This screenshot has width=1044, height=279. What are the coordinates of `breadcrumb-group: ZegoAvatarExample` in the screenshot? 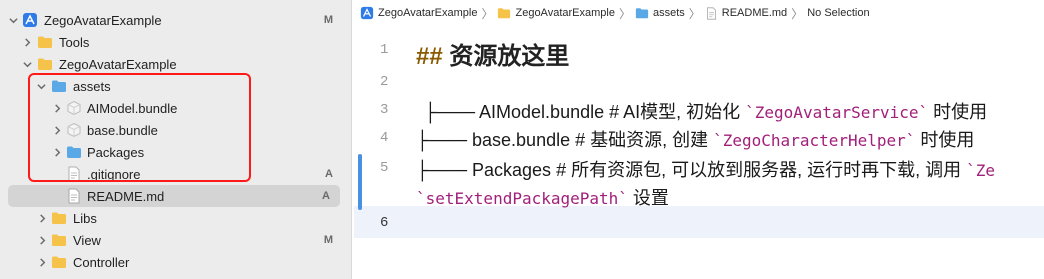 It's located at (556, 13).